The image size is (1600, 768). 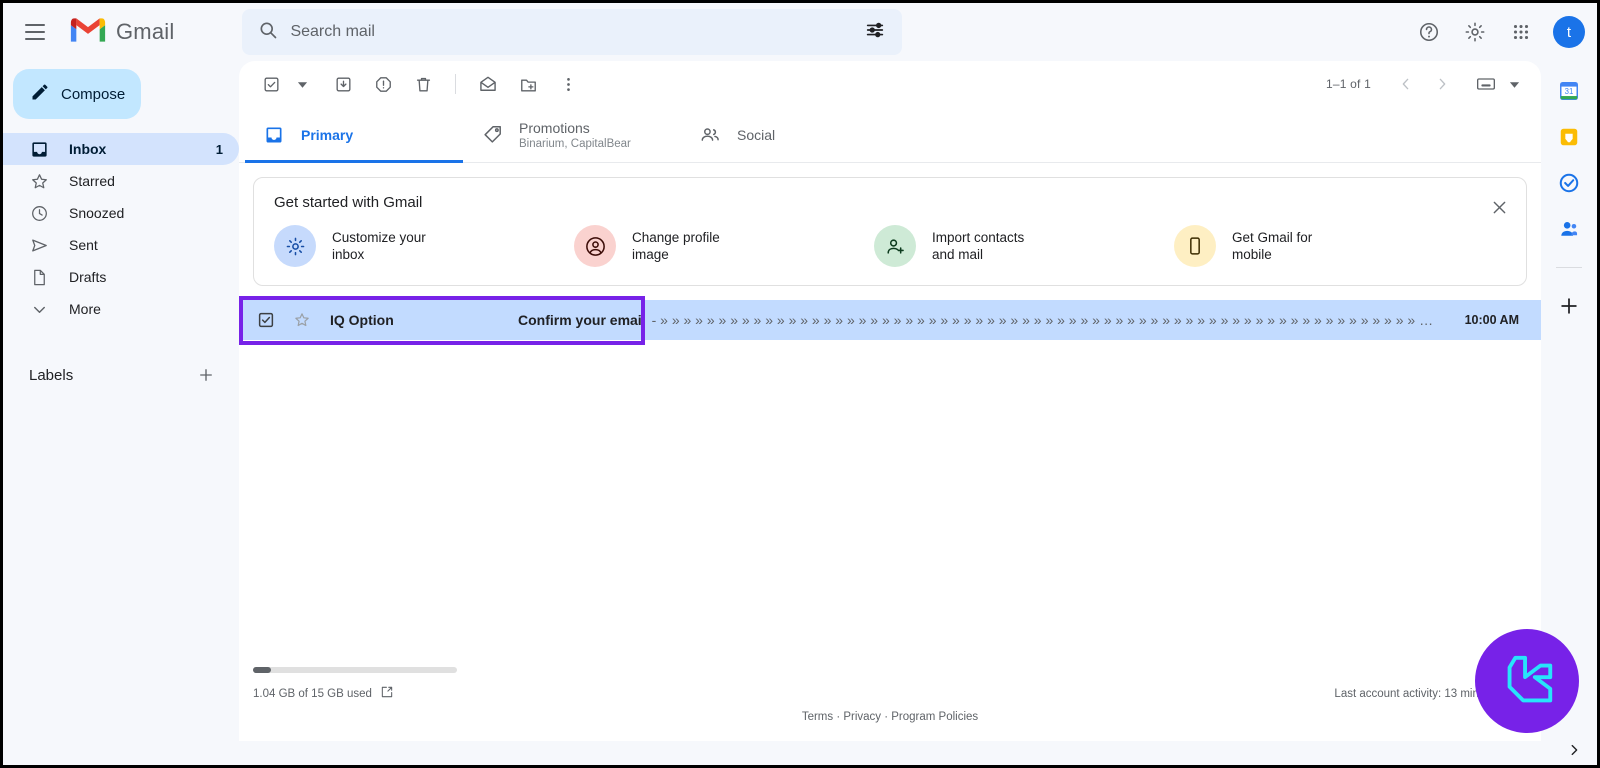 I want to click on storage-bar-fill, so click(x=262, y=670).